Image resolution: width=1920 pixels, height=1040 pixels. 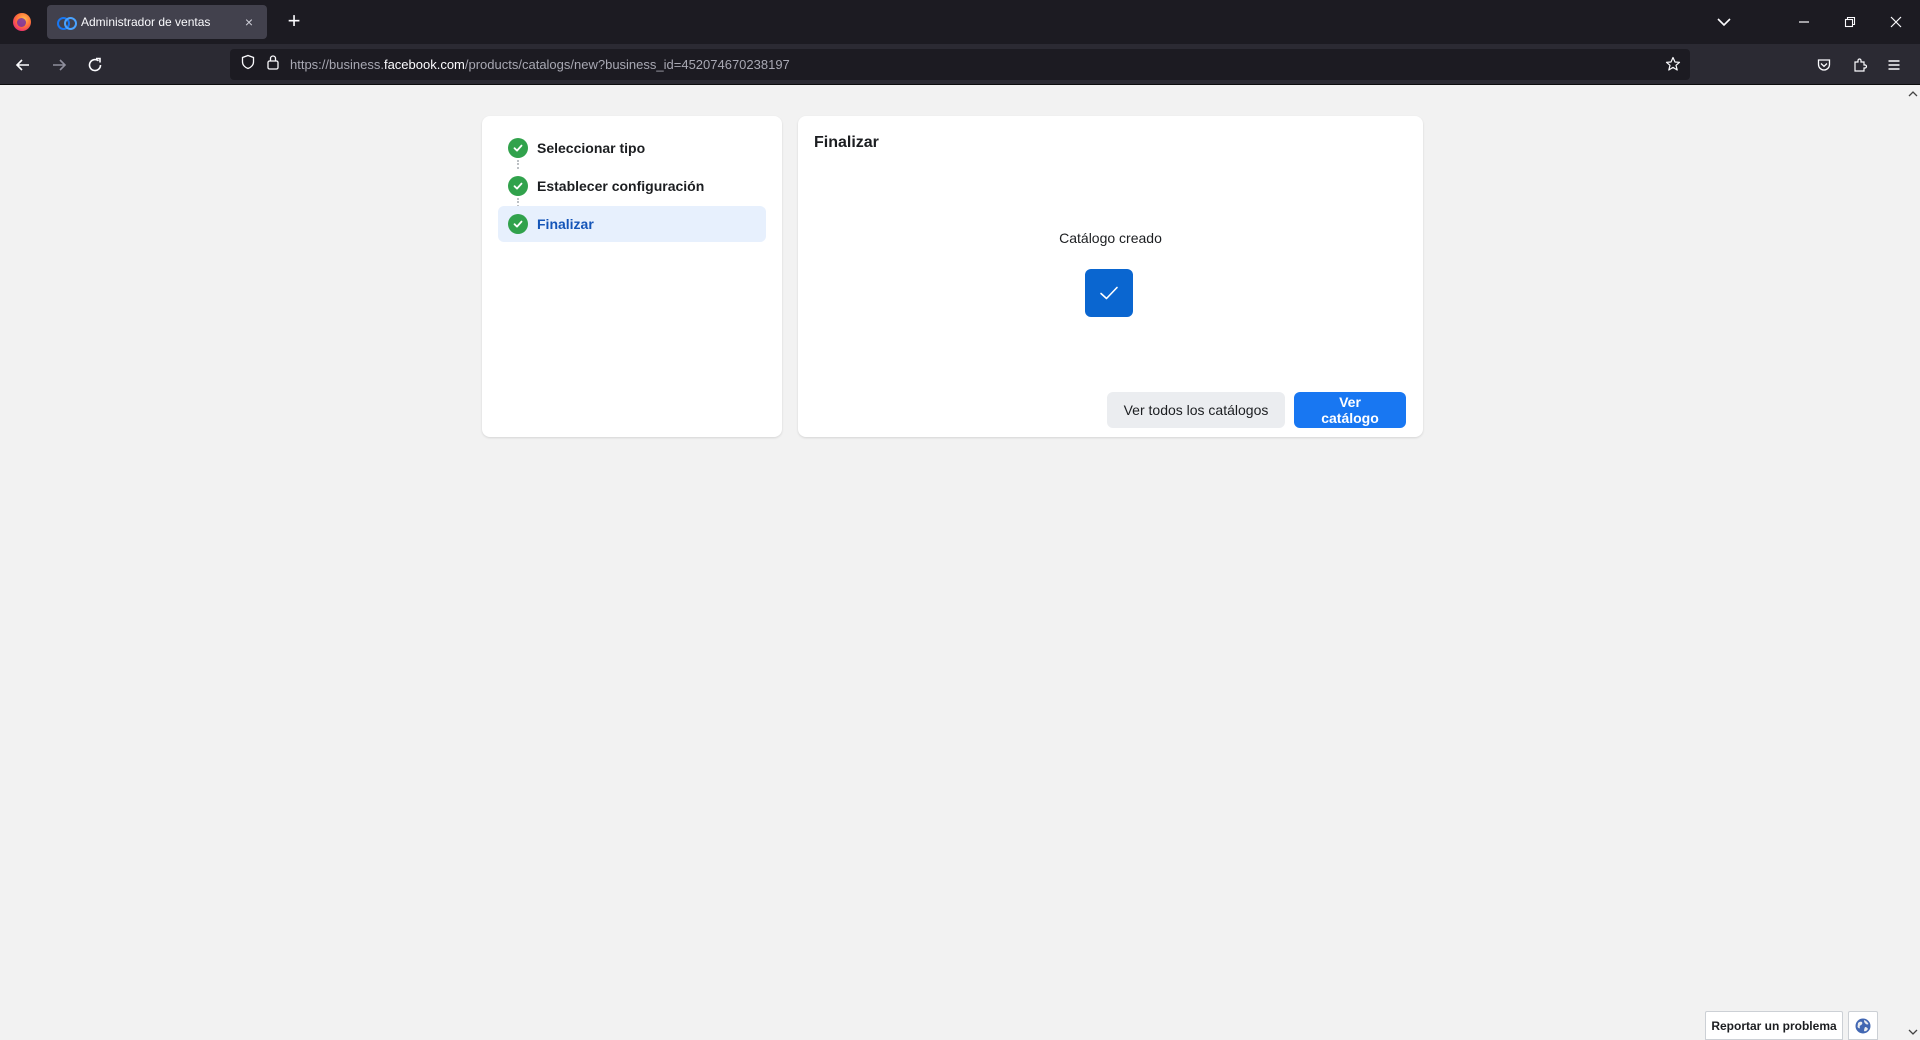 I want to click on back-arrow-icon, so click(x=23, y=65).